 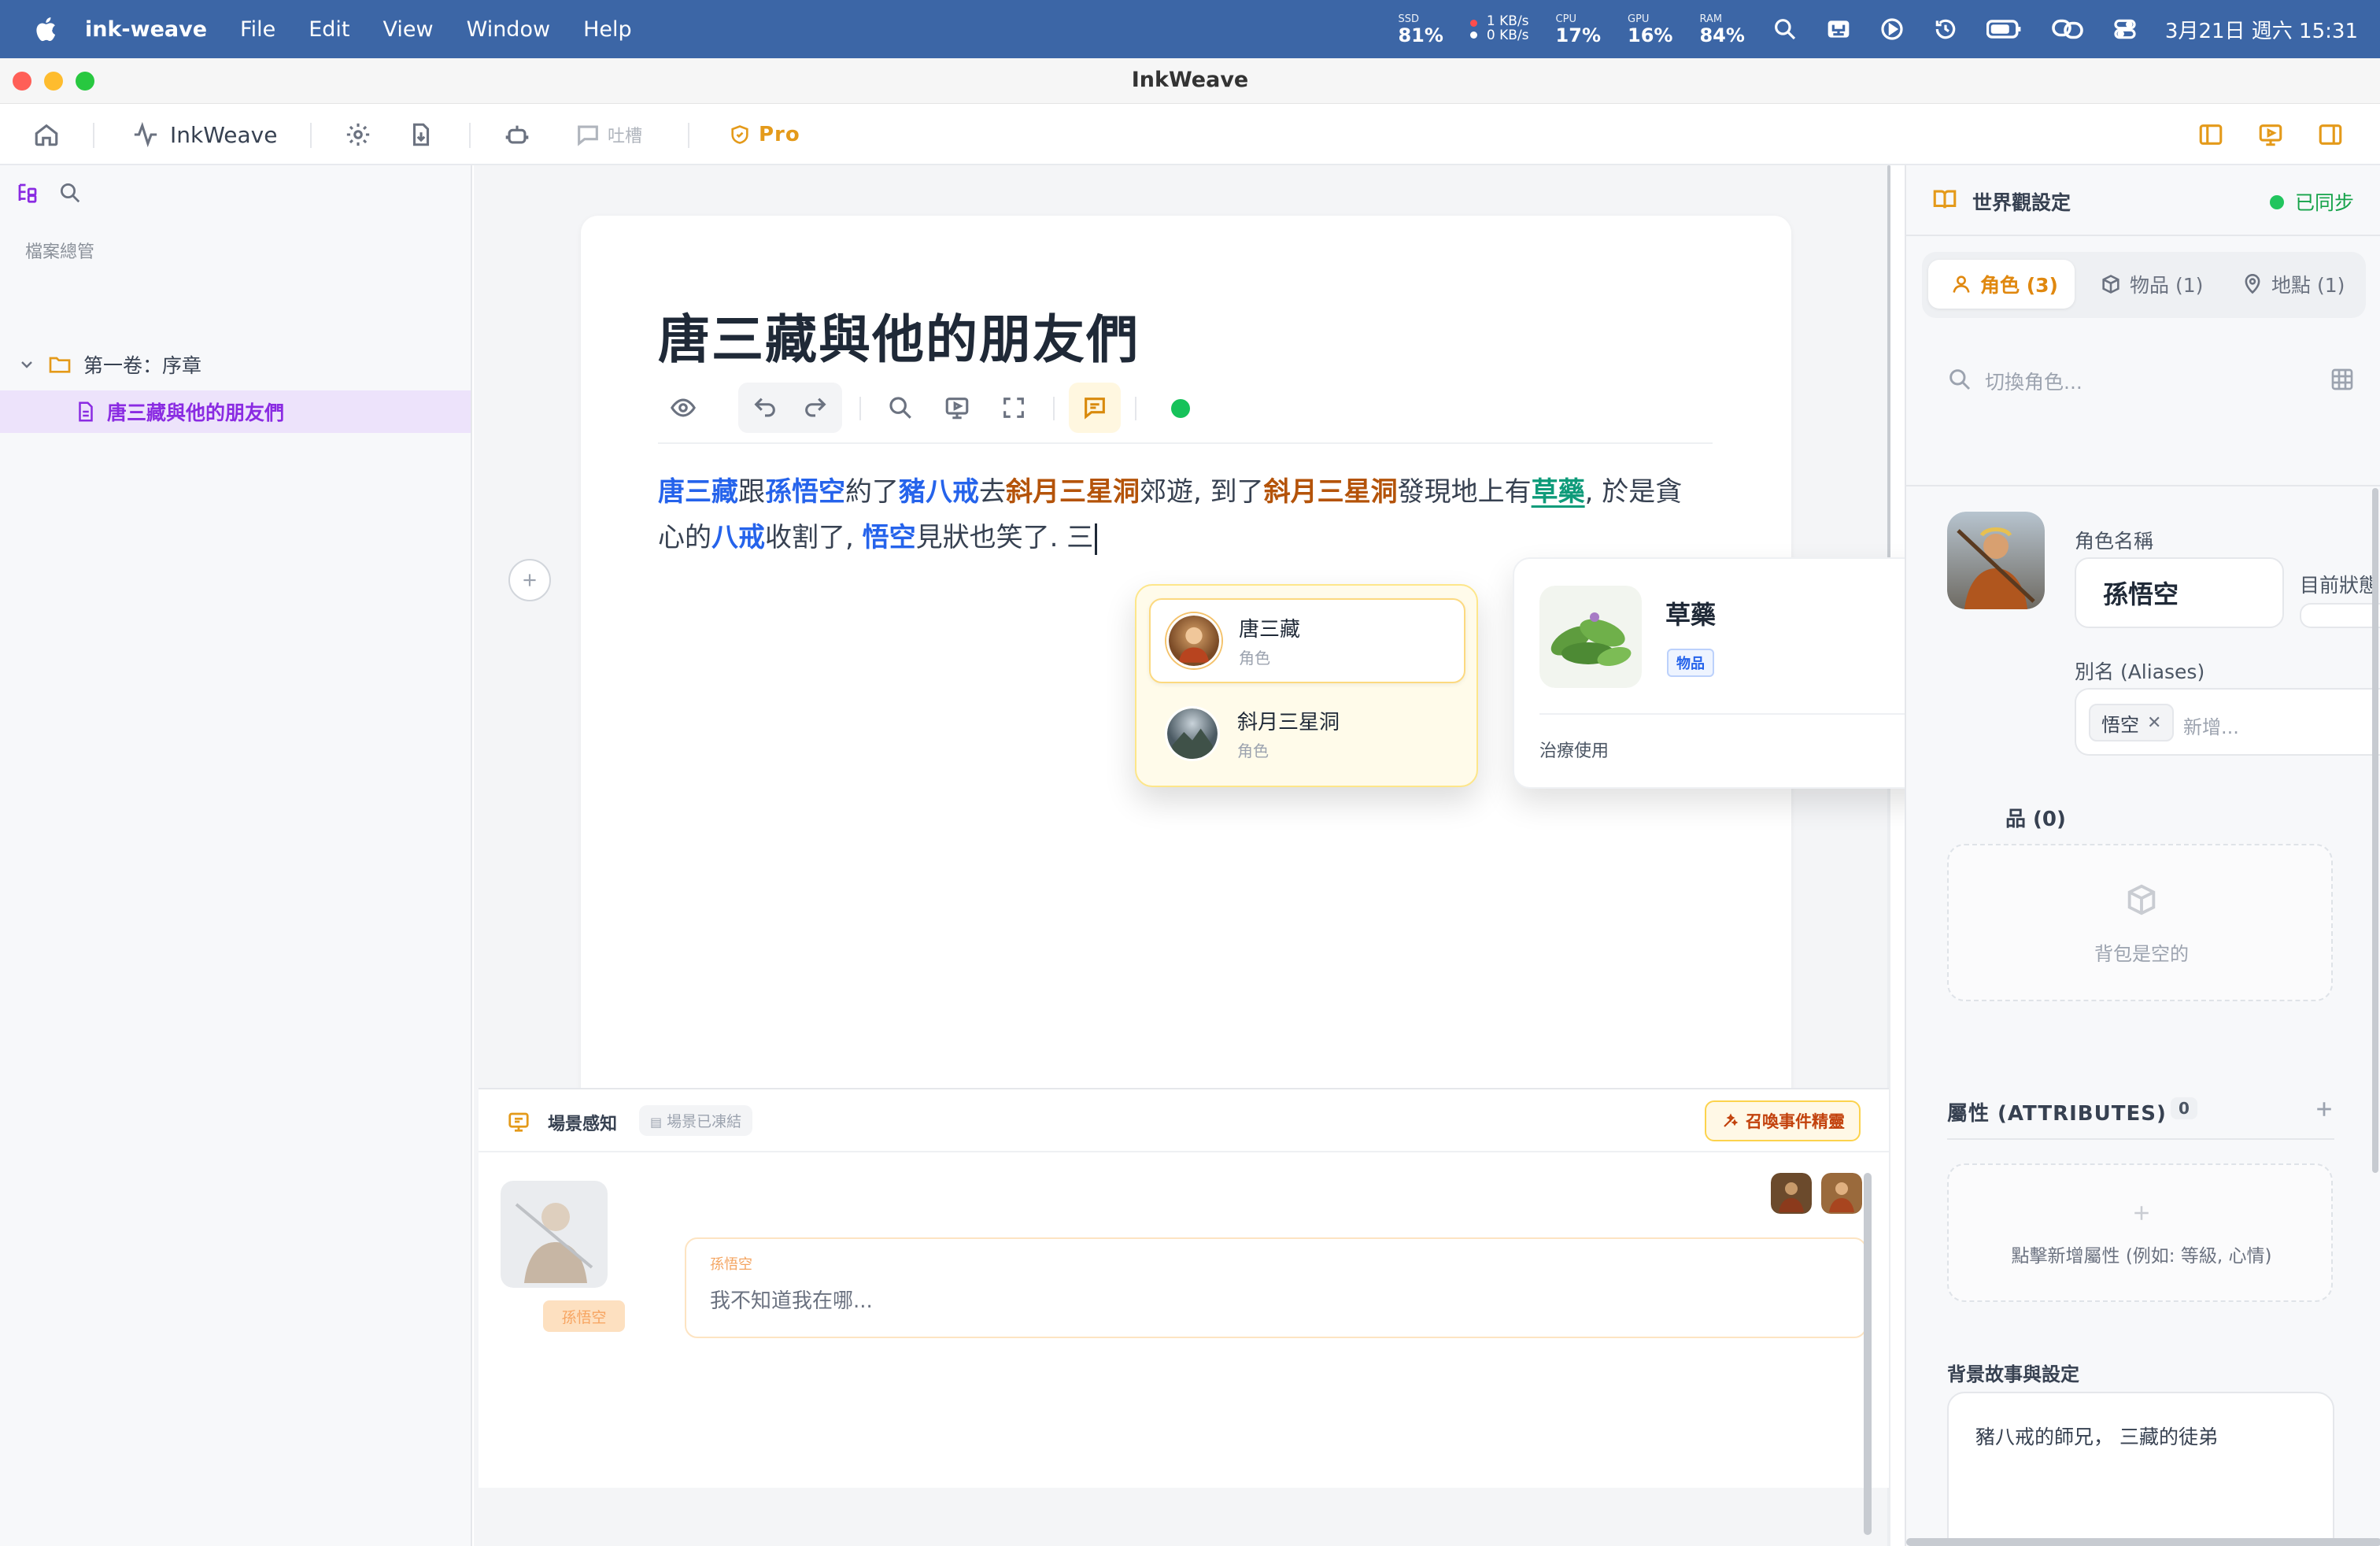 What do you see at coordinates (146, 29) in the screenshot?
I see `app-menu: ink-weave` at bounding box center [146, 29].